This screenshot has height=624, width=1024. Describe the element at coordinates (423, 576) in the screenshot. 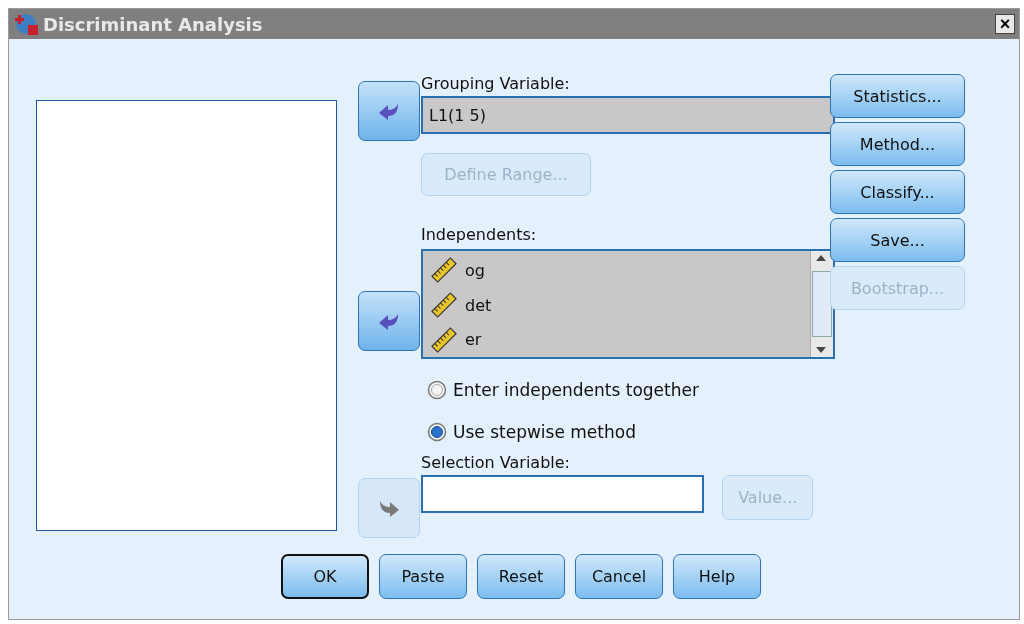

I see `dialog-button: Paste` at that location.